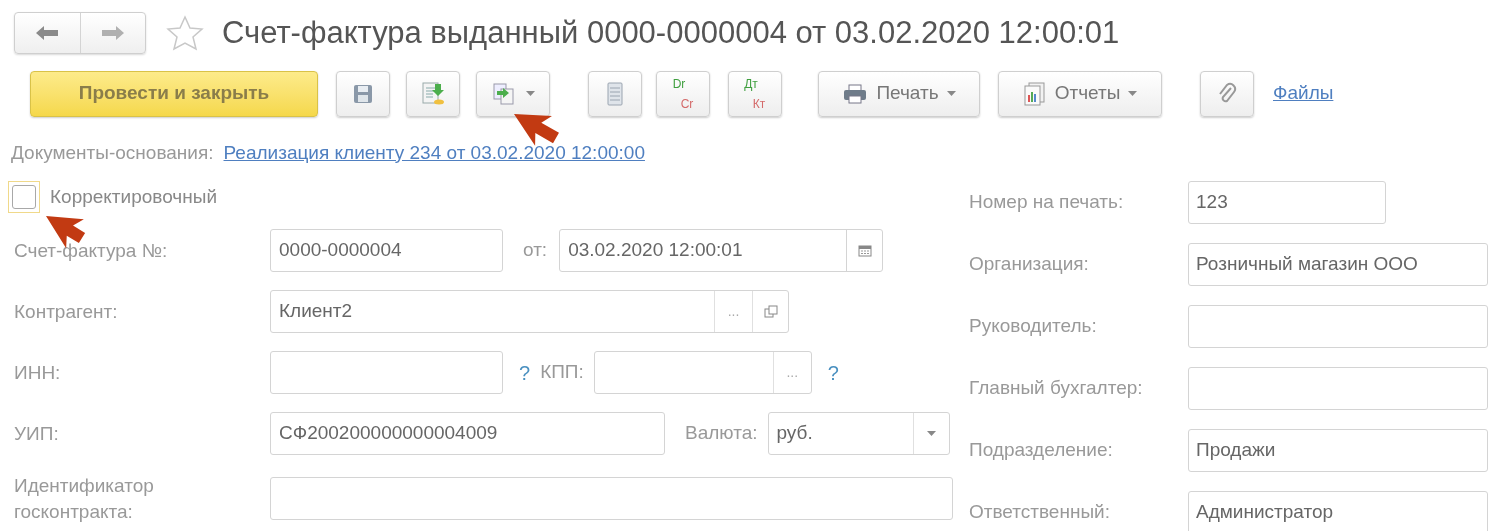  I want to click on document-arrow-icon, so click(433, 93).